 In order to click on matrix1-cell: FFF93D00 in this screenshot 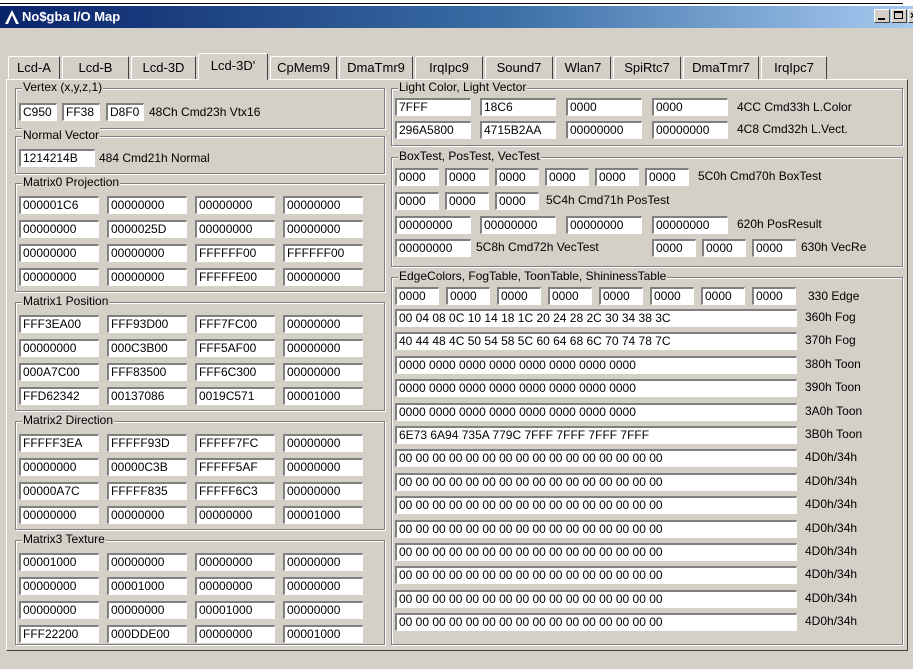, I will do `click(147, 324)`.